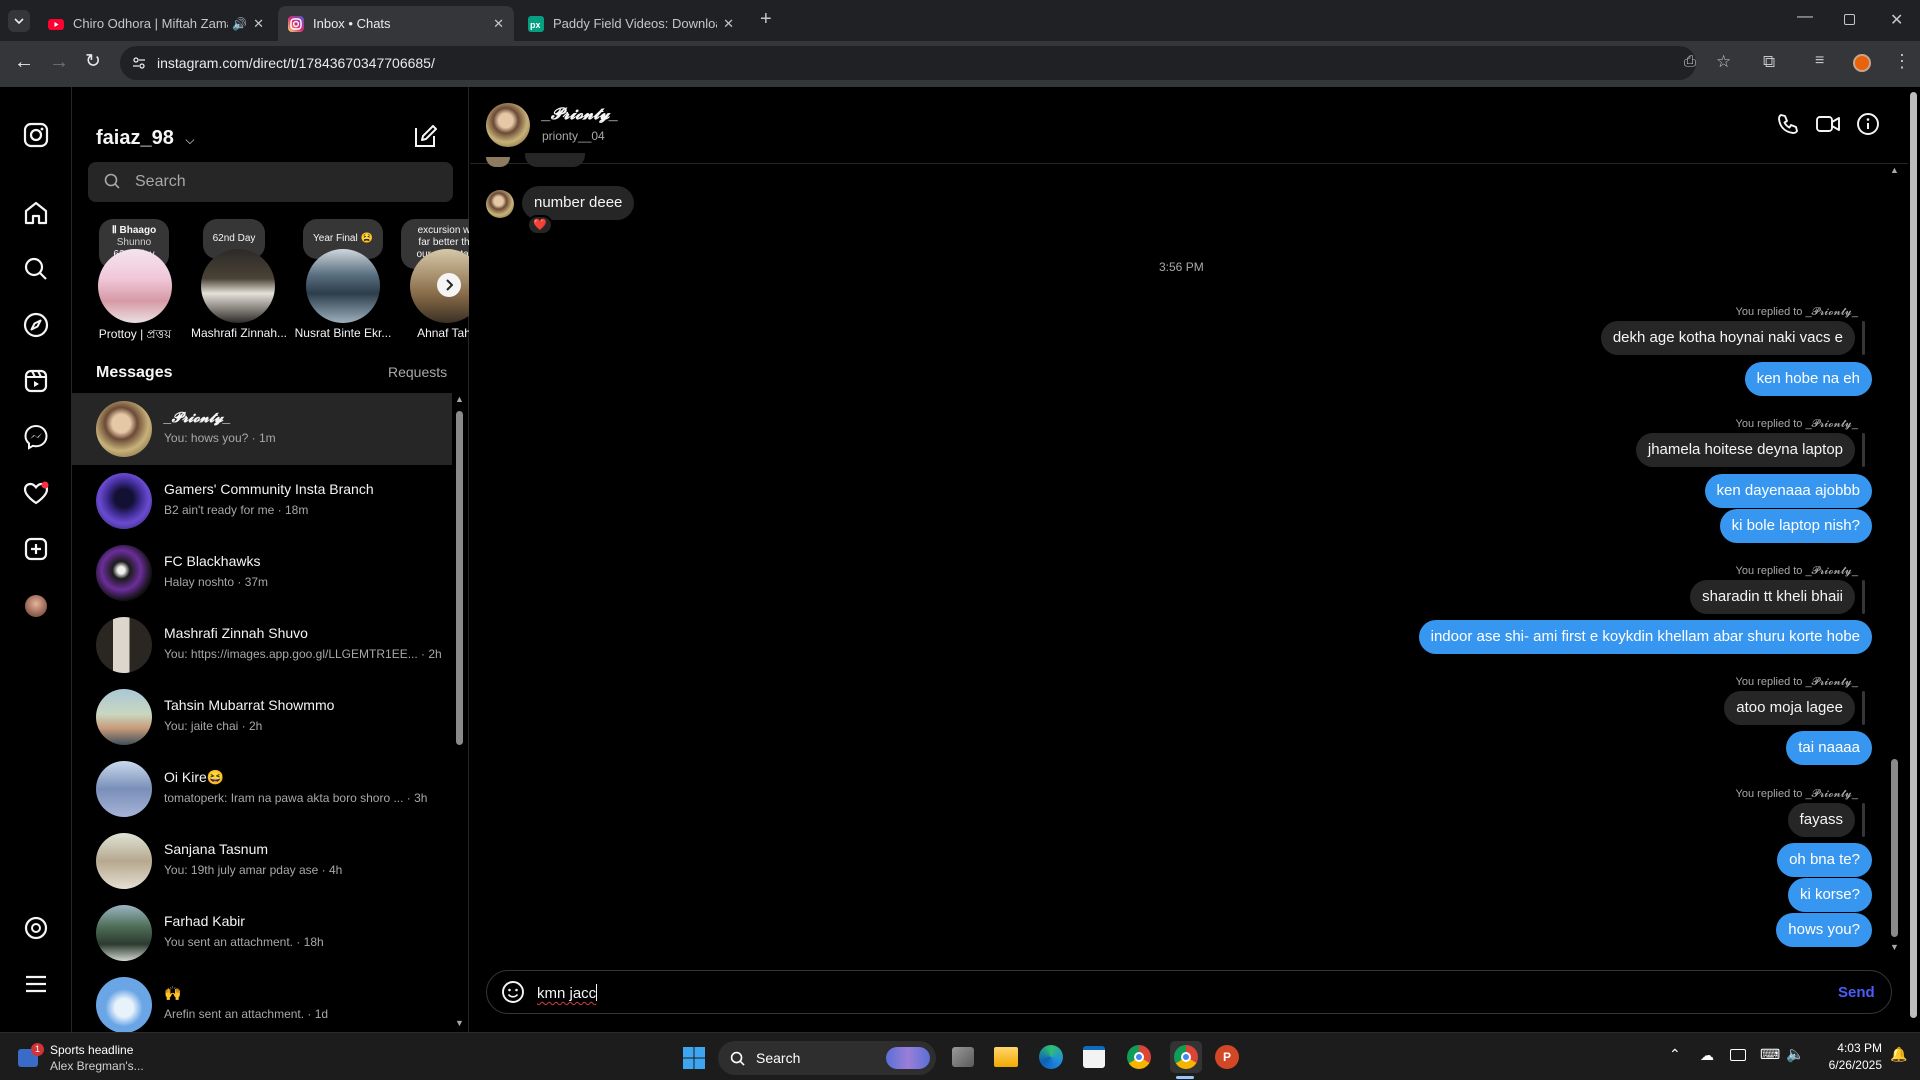  Describe the element at coordinates (1788, 491) in the screenshot. I see `sent-message: ken dayenaaa ajobbb` at that location.